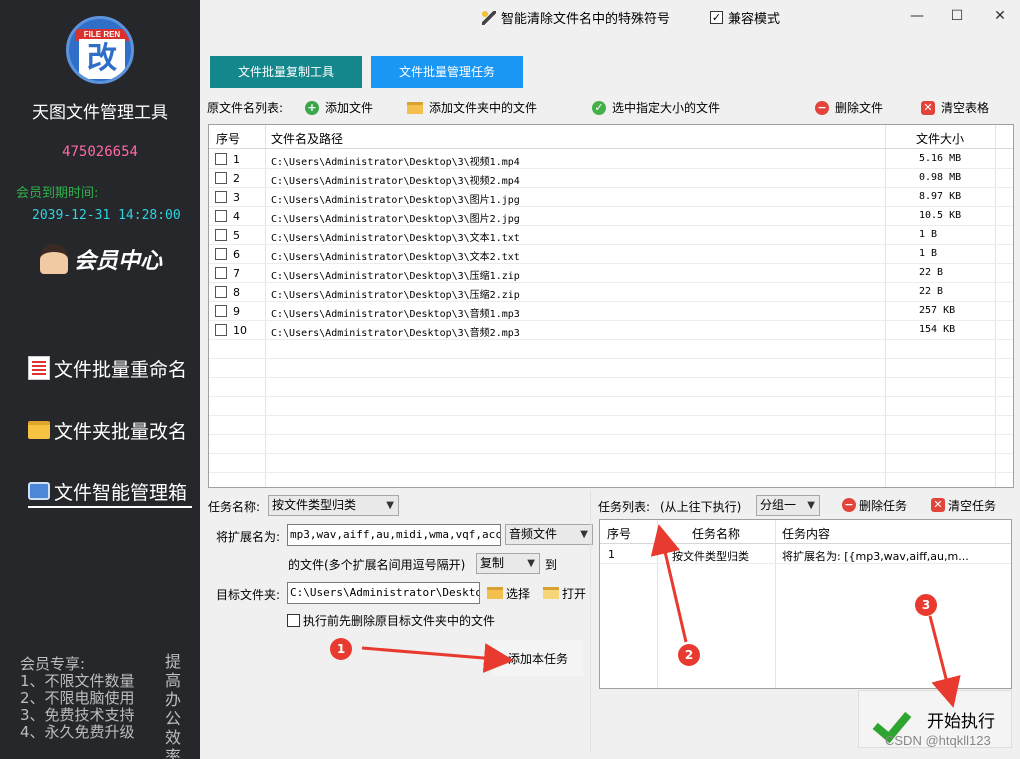  Describe the element at coordinates (245, 108) in the screenshot. I see `file-list-label: 原文件名列表:` at that location.